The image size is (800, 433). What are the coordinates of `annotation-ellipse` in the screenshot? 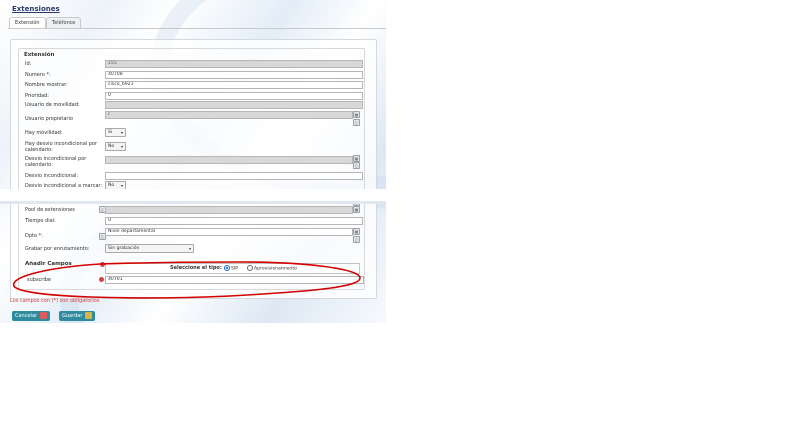 It's located at (186, 280).